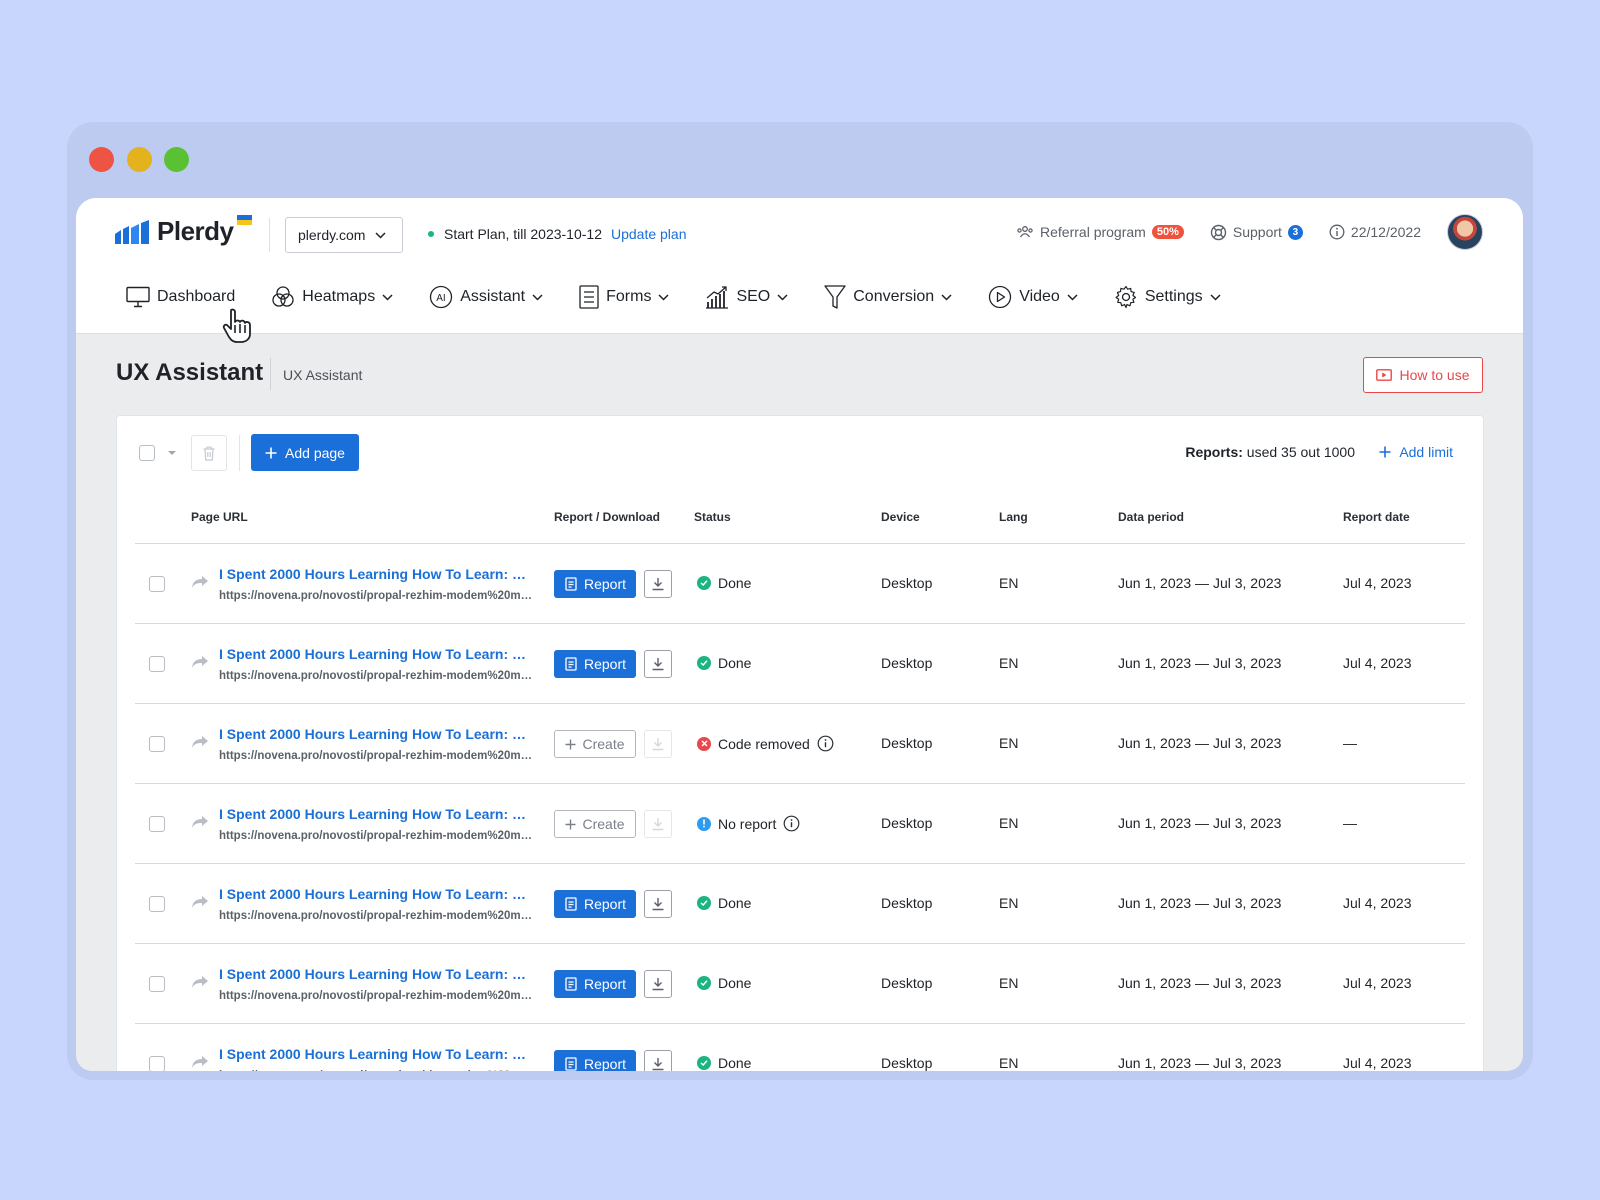  Describe the element at coordinates (704, 743) in the screenshot. I see `error-circle-icon` at that location.